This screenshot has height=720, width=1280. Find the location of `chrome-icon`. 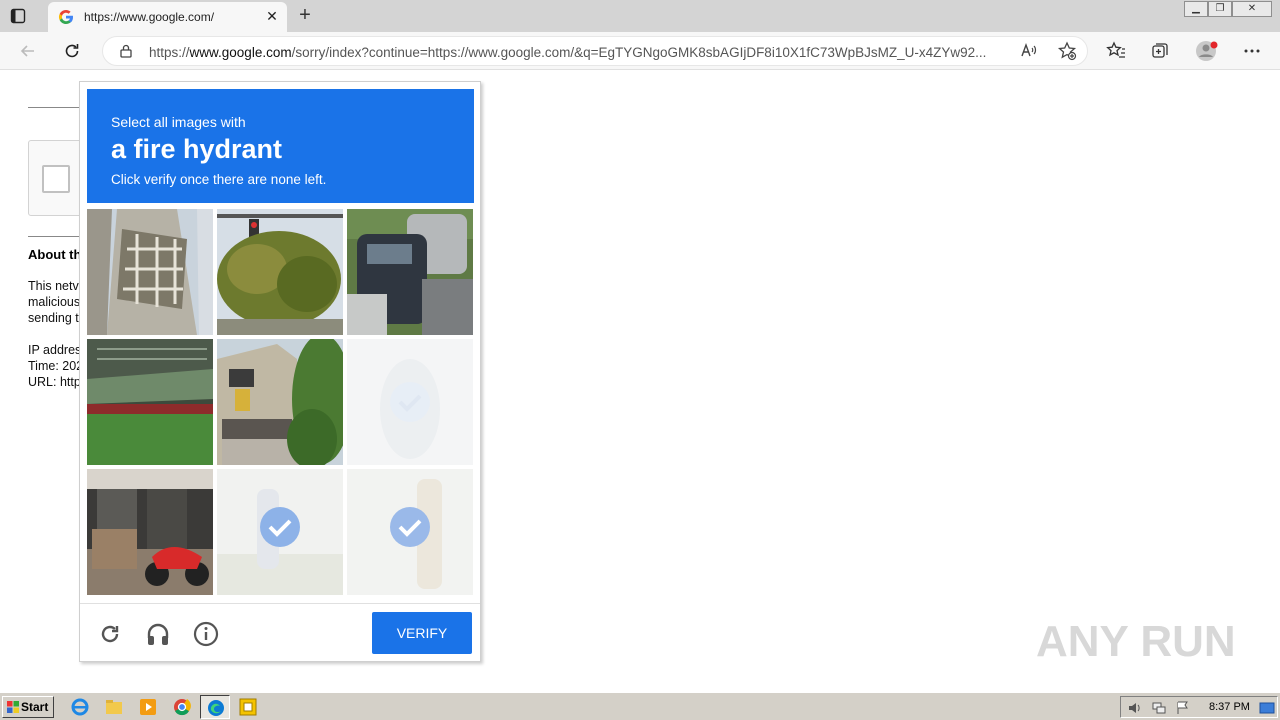

chrome-icon is located at coordinates (182, 707).